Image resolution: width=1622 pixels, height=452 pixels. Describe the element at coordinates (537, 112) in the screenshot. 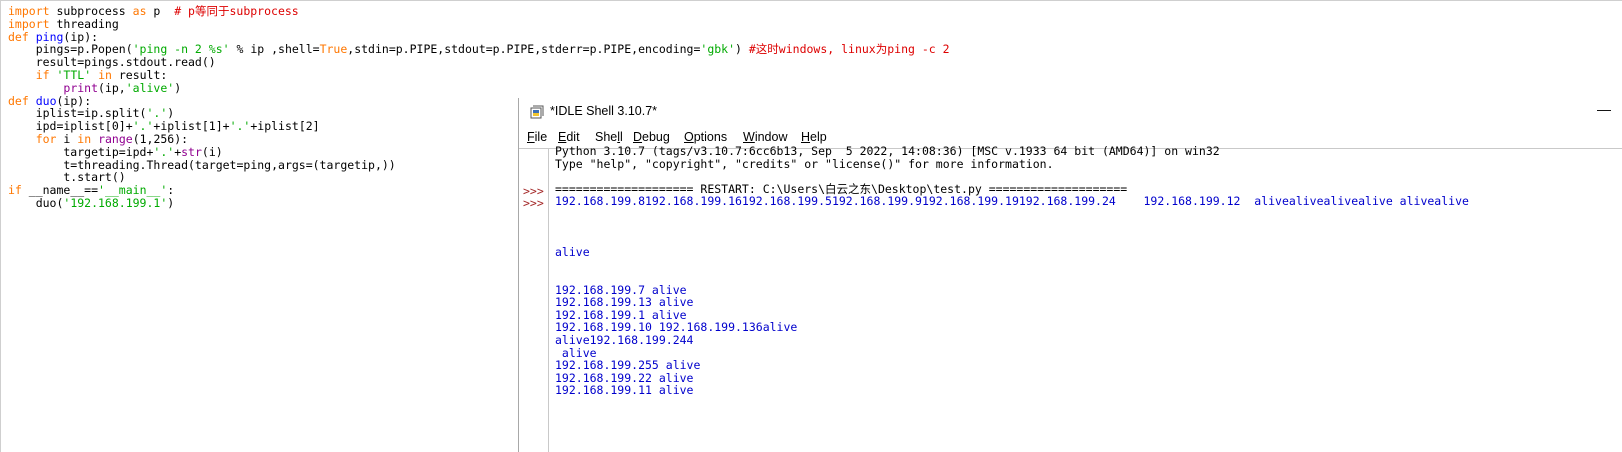

I see `python-idle-icon` at that location.